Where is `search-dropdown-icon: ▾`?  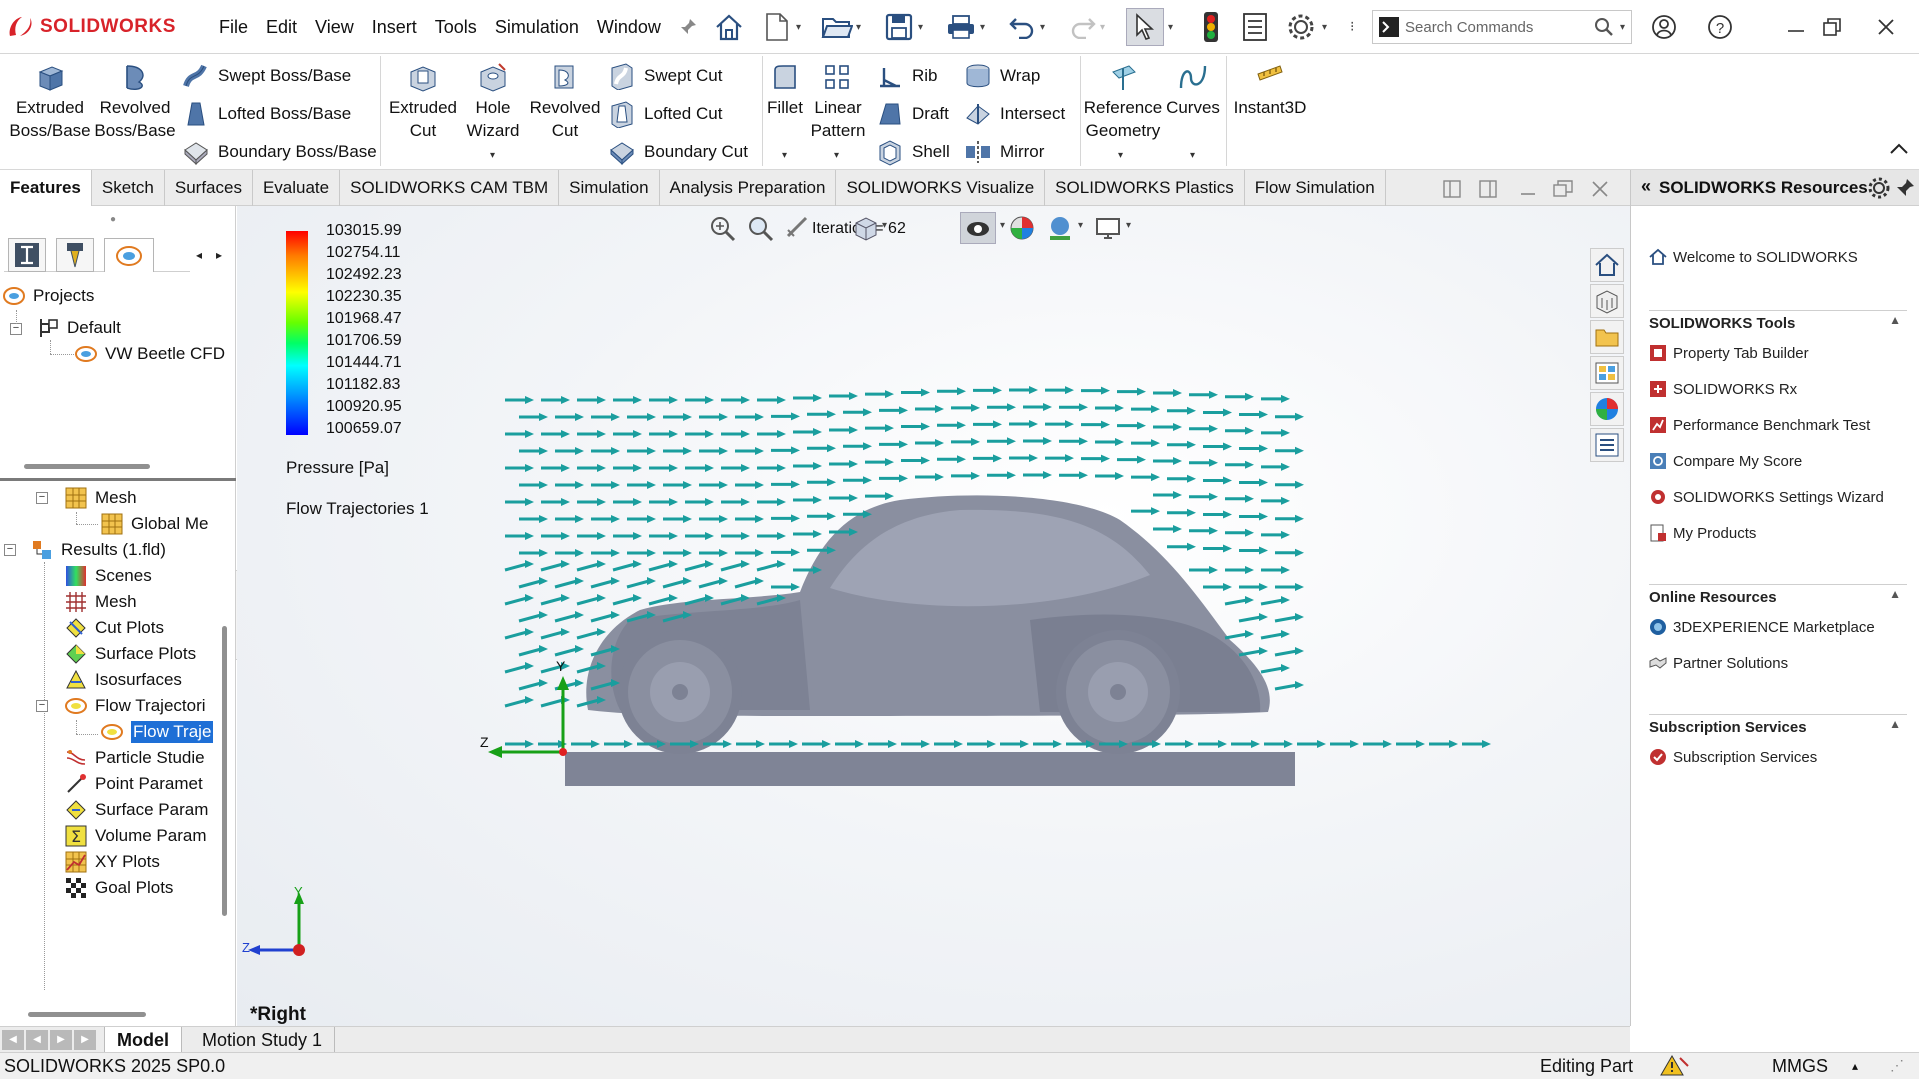 search-dropdown-icon: ▾ is located at coordinates (1622, 27).